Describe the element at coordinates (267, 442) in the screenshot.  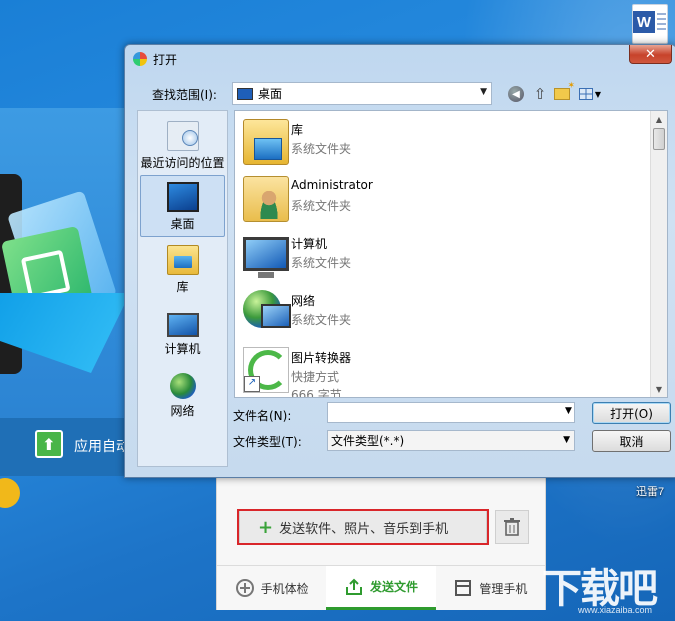
I see `filetype-label: 文件类型(T):` at that location.